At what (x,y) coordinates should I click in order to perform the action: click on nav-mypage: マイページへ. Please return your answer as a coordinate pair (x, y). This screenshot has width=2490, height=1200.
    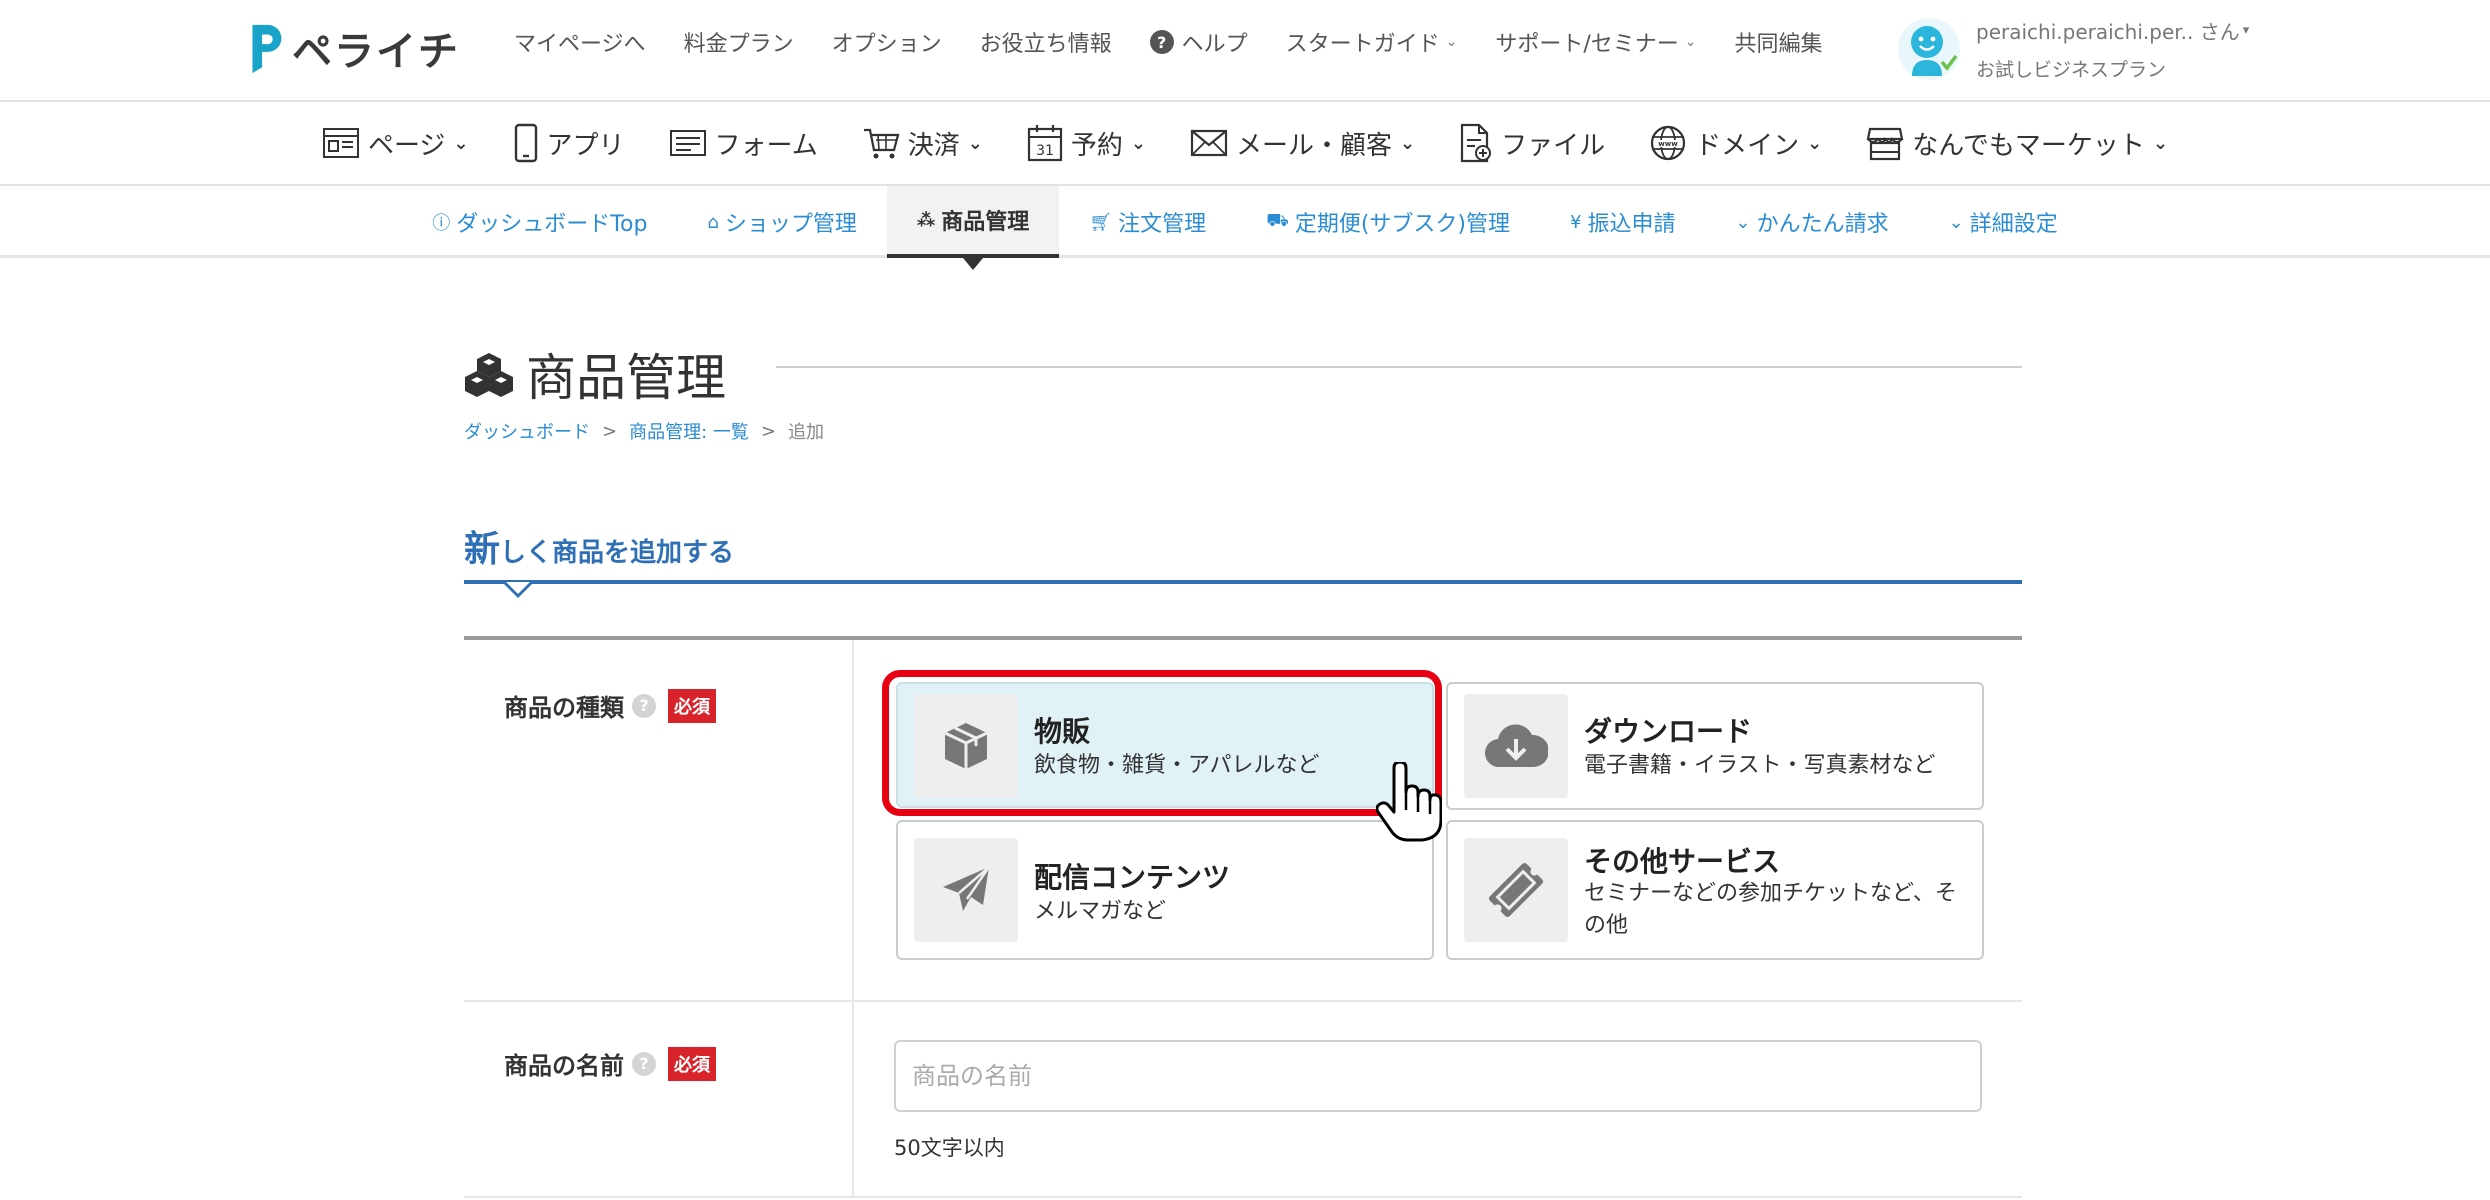
    Looking at the image, I should click on (580, 42).